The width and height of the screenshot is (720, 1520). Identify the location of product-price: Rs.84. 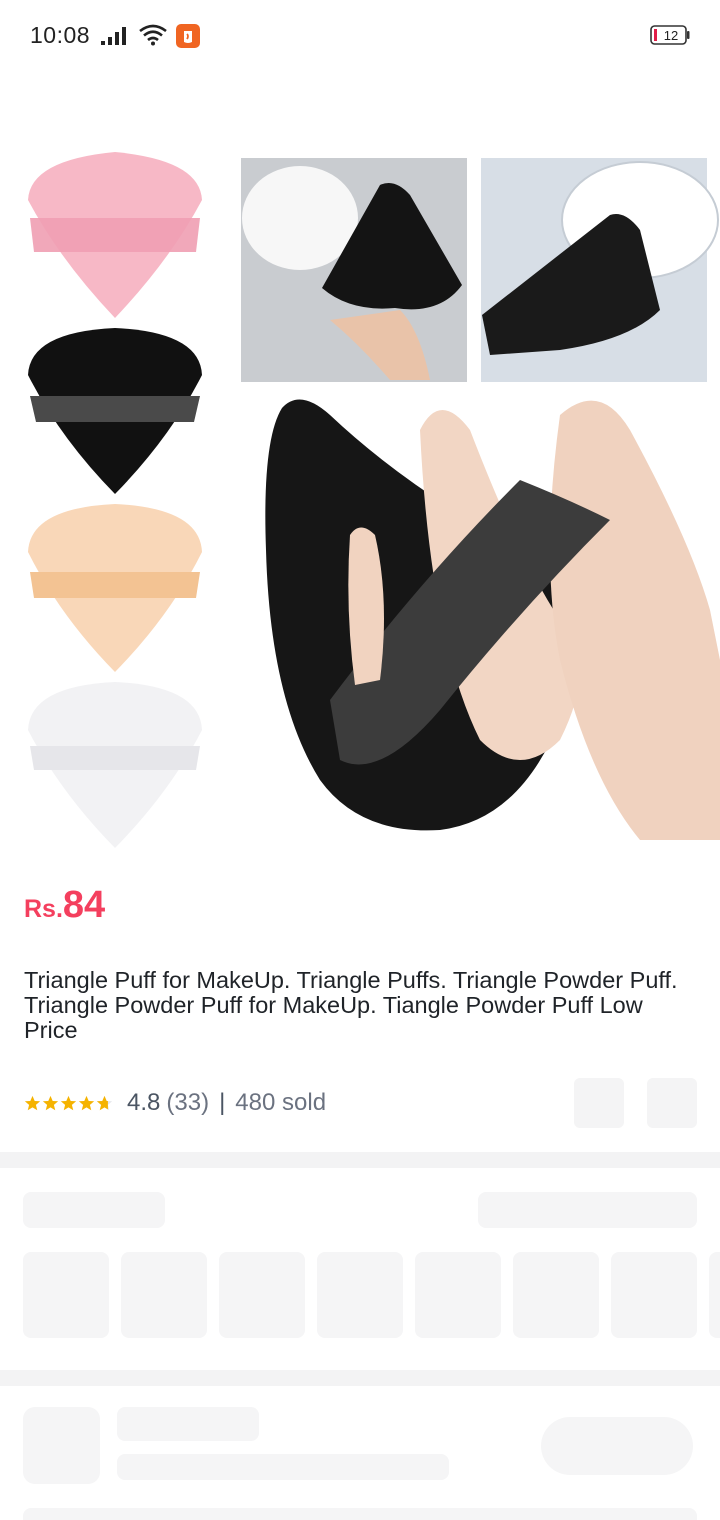
(64, 905).